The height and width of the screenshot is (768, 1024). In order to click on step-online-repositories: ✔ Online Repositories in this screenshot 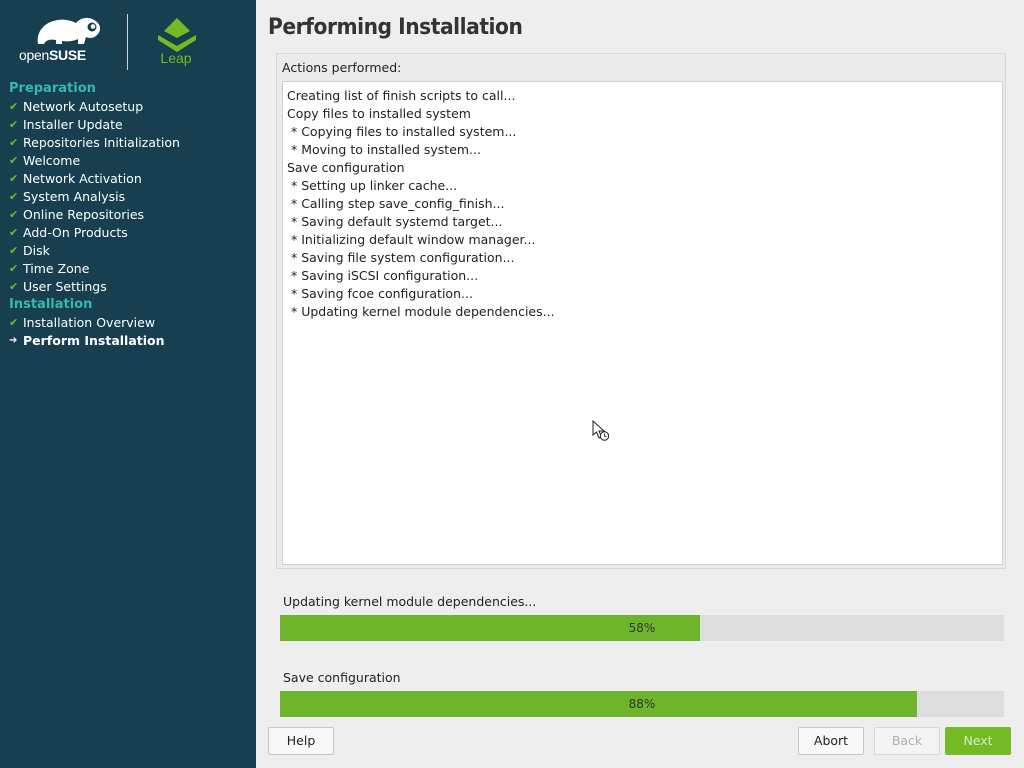, I will do `click(77, 214)`.